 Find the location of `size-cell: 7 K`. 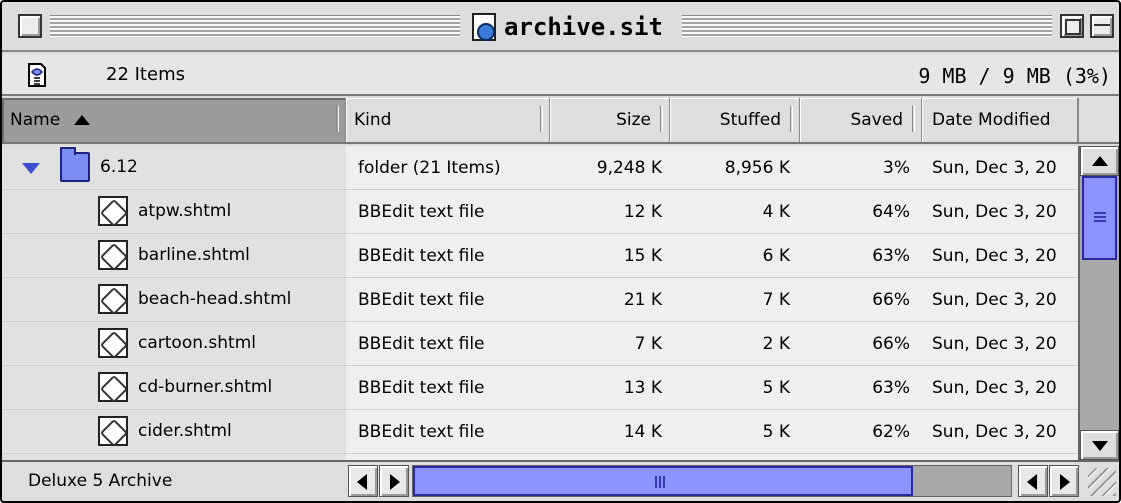

size-cell: 7 K is located at coordinates (648, 343).